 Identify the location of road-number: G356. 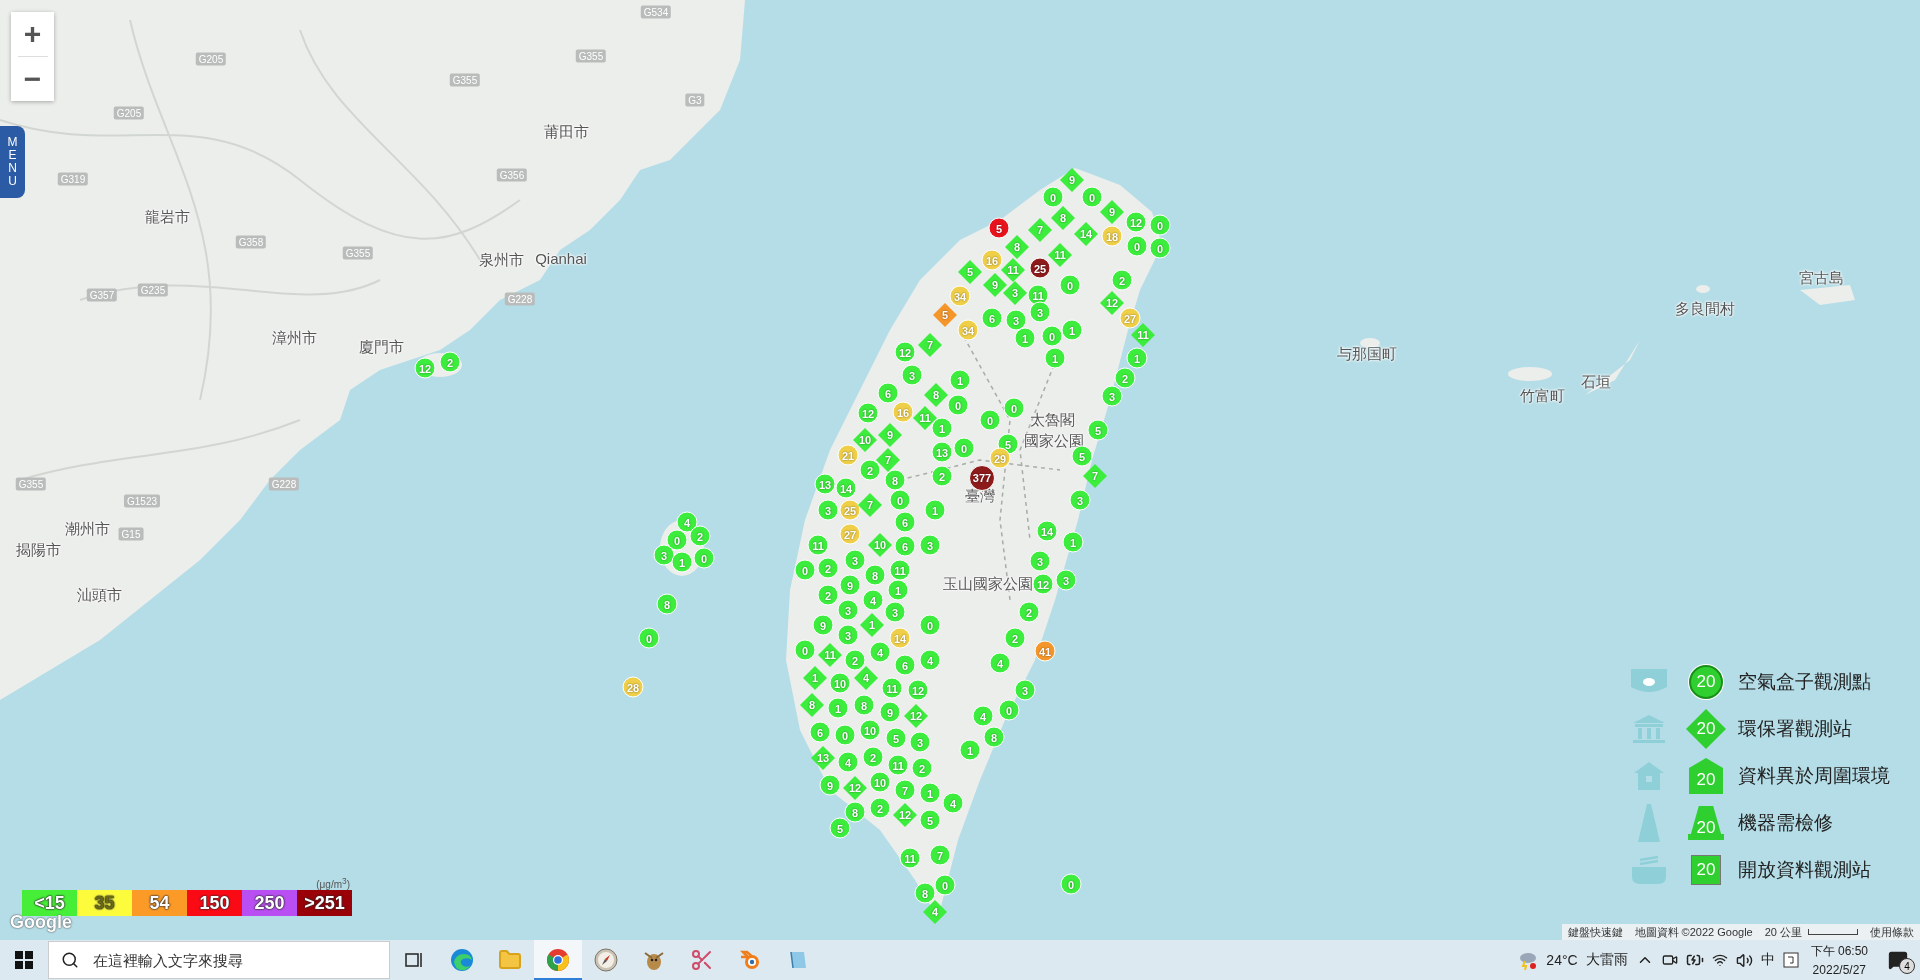
(512, 175).